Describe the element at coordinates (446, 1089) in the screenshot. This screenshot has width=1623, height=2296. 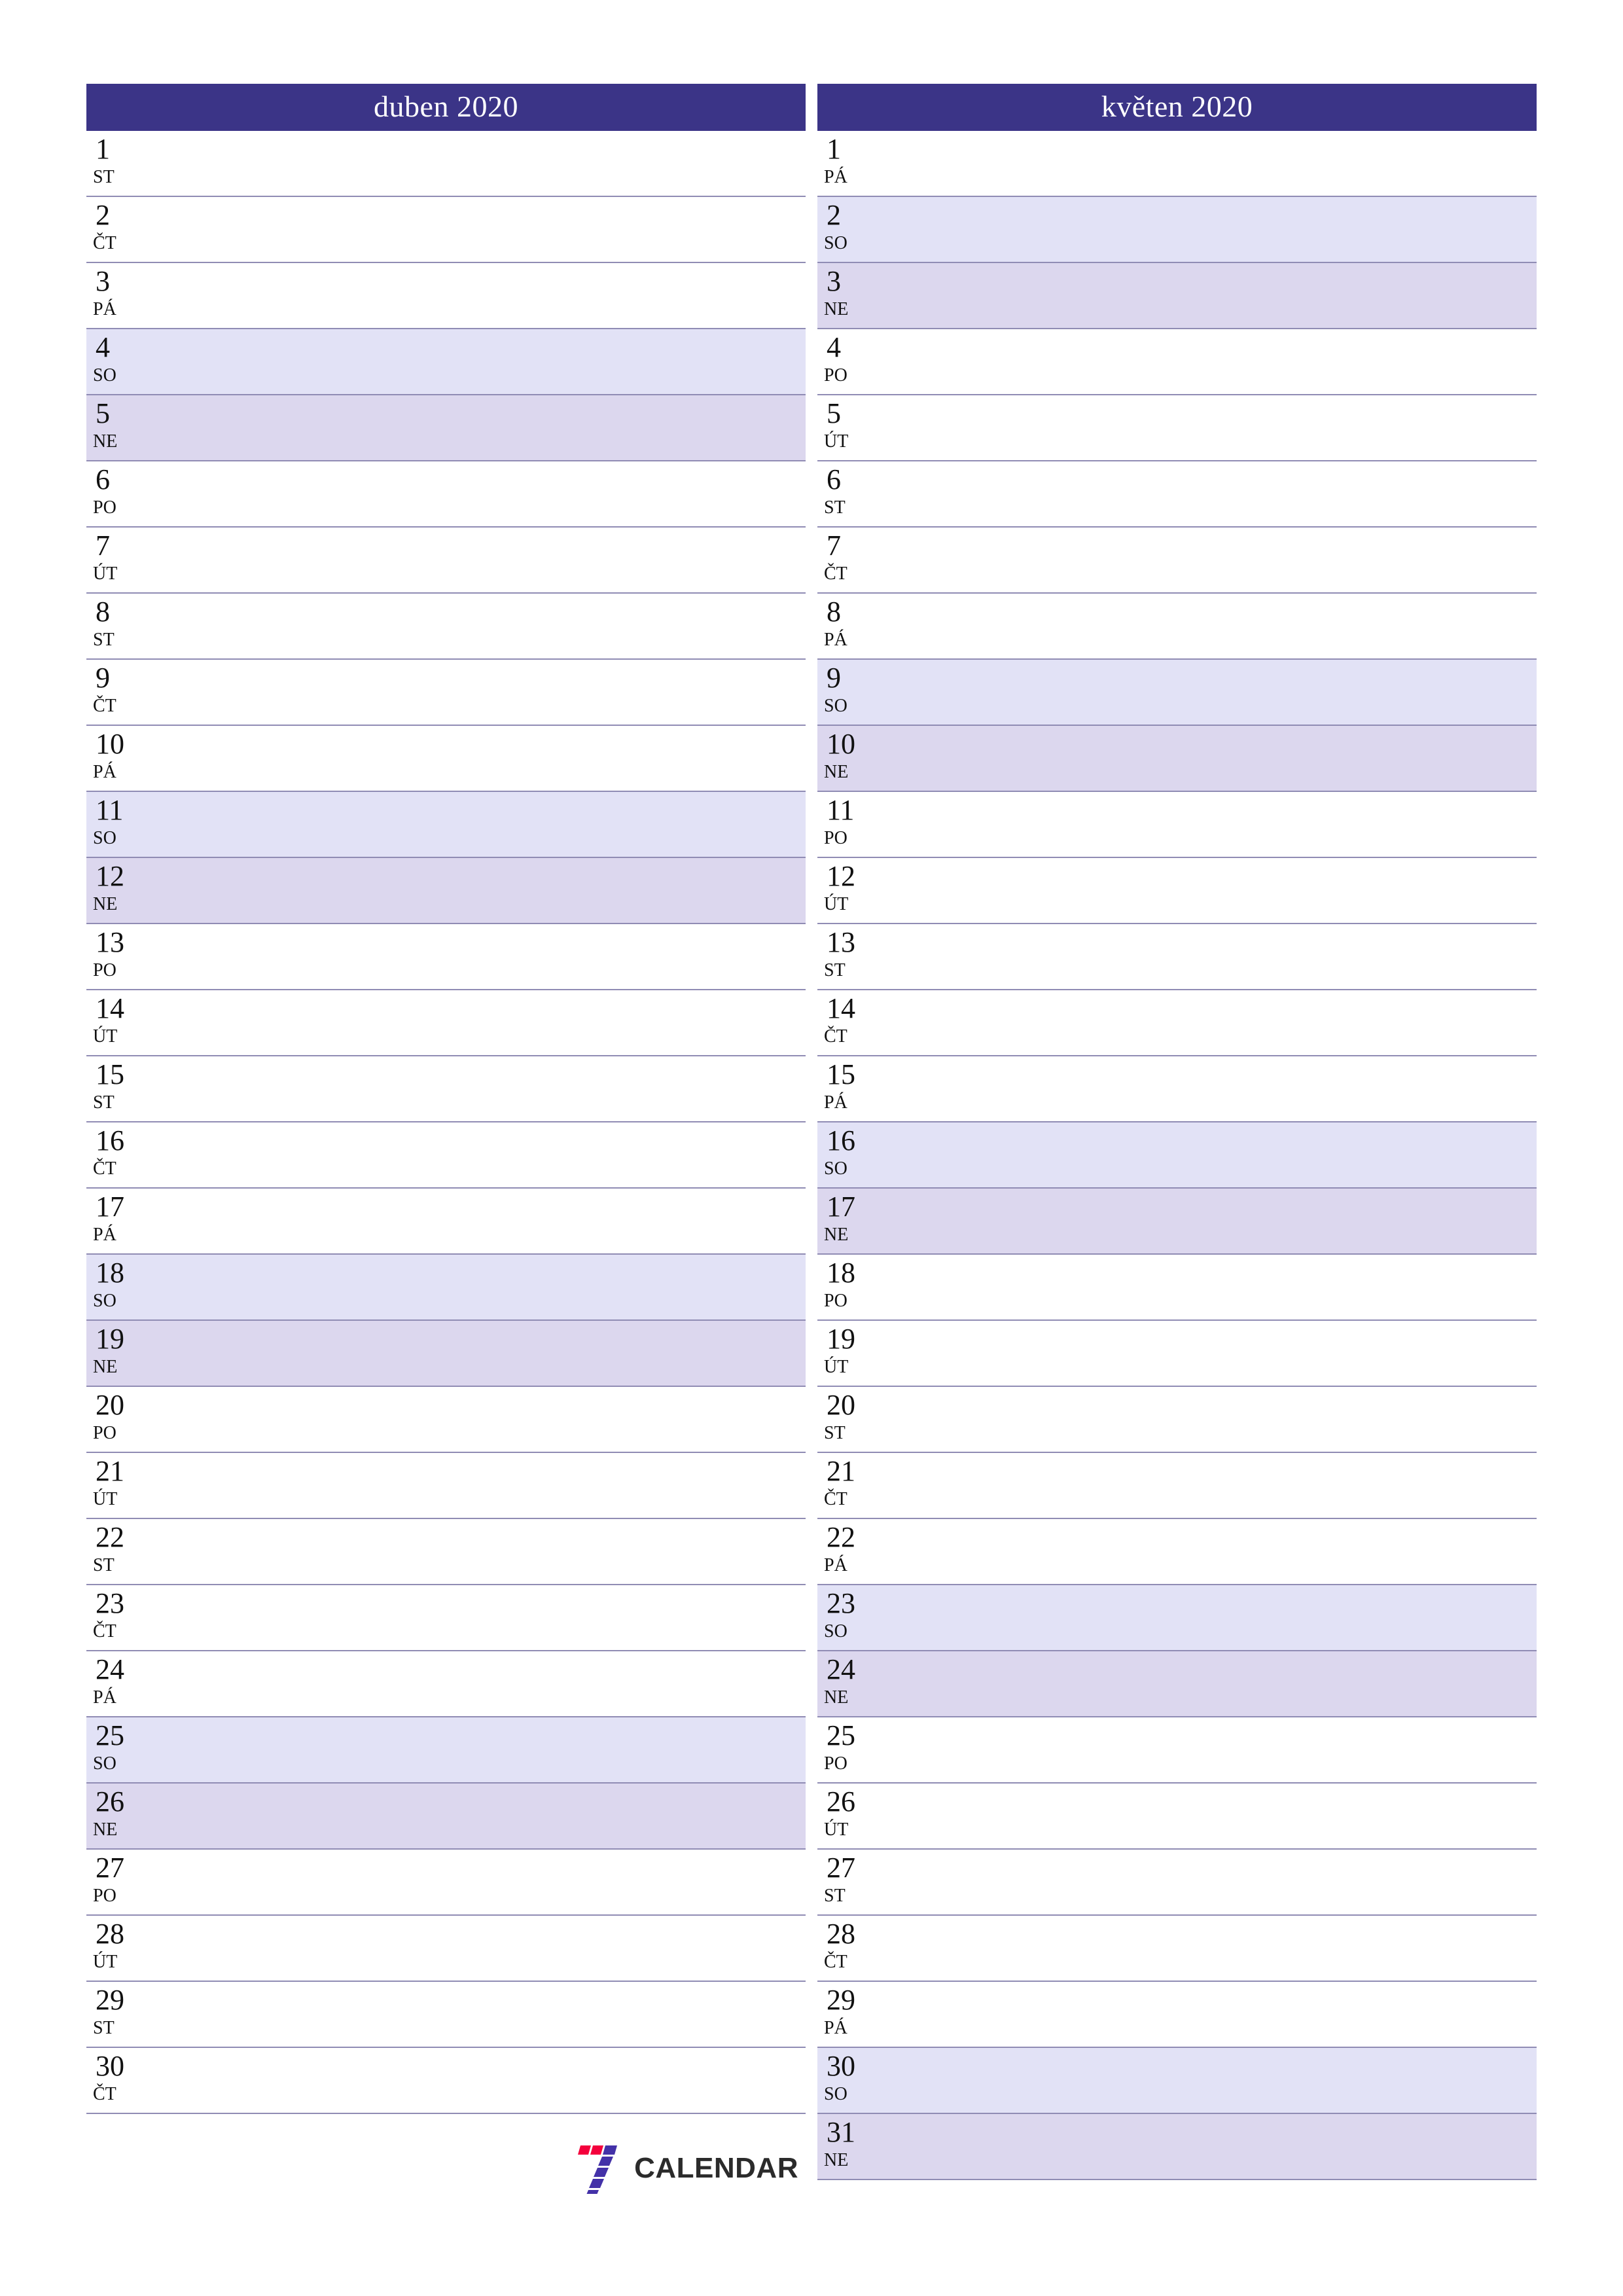
I see `day-row: 15 ST` at that location.